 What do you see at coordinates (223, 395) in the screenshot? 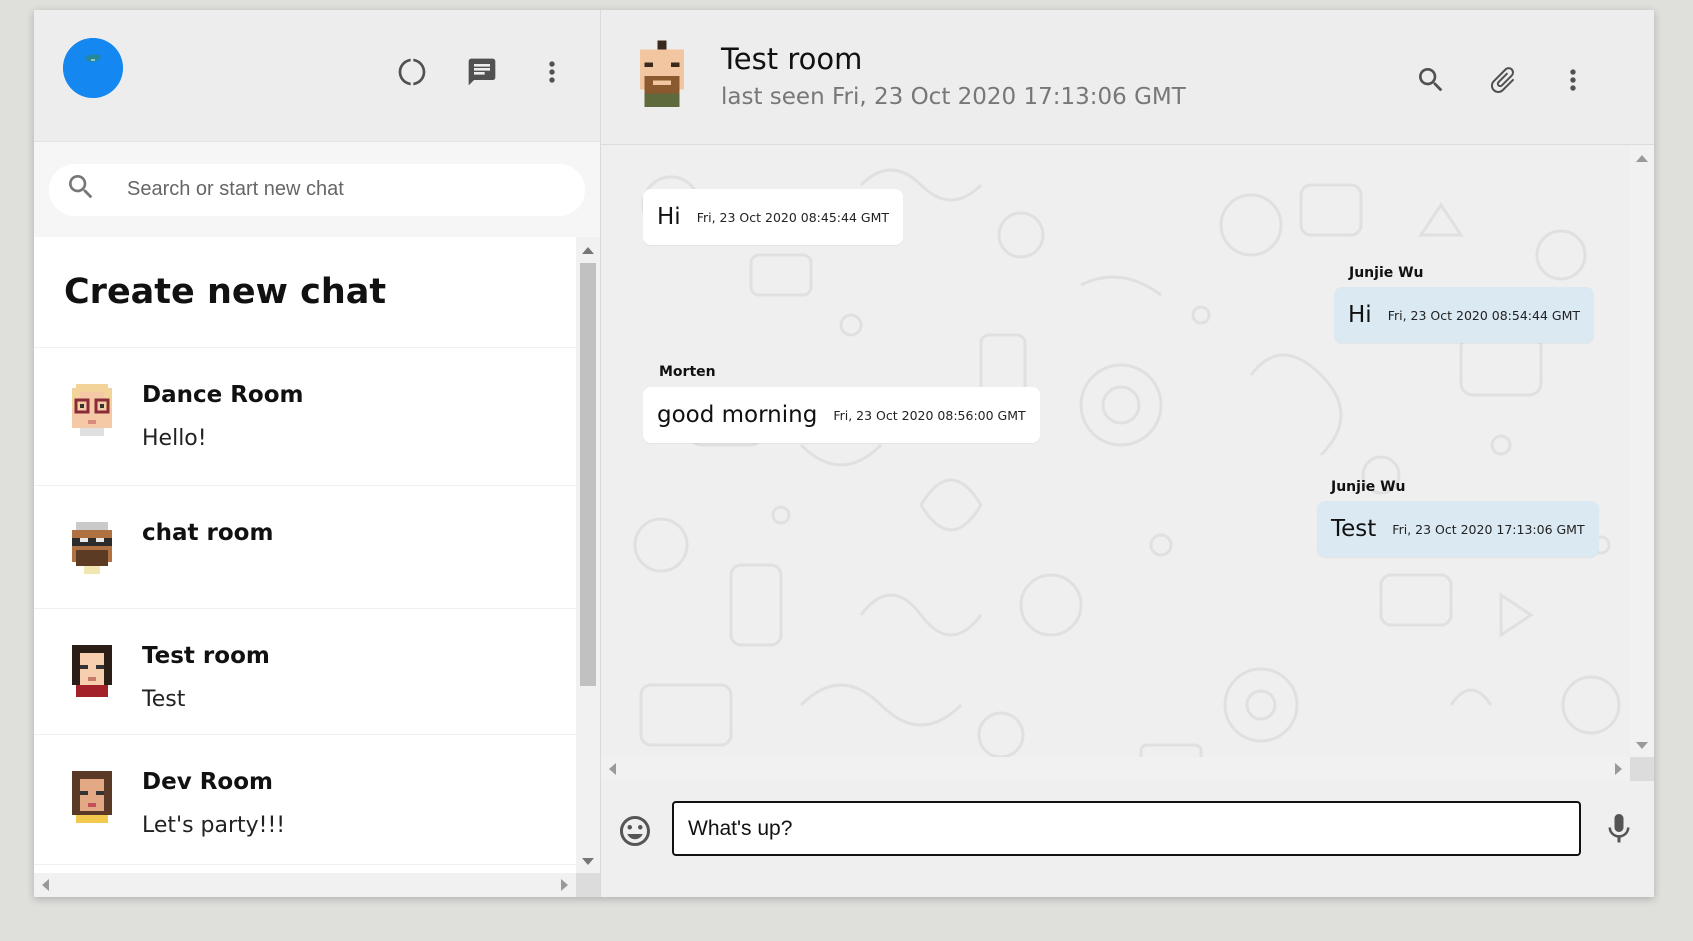
I see `chat-name: Dance Room` at bounding box center [223, 395].